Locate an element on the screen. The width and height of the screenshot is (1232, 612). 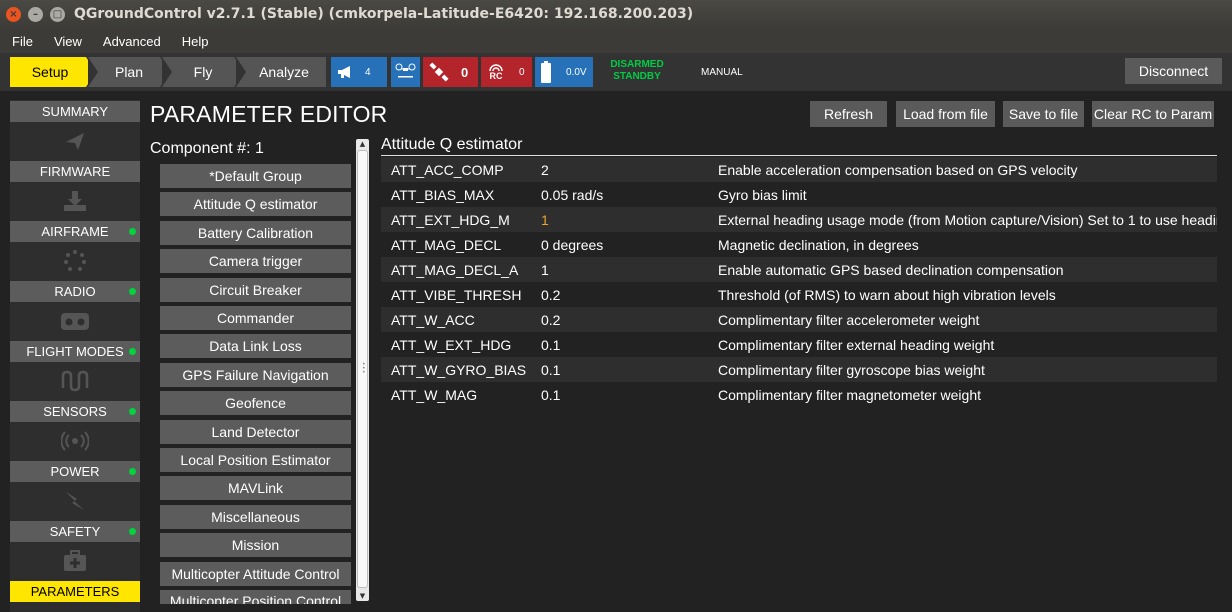
messages-count: 4 is located at coordinates (368, 72).